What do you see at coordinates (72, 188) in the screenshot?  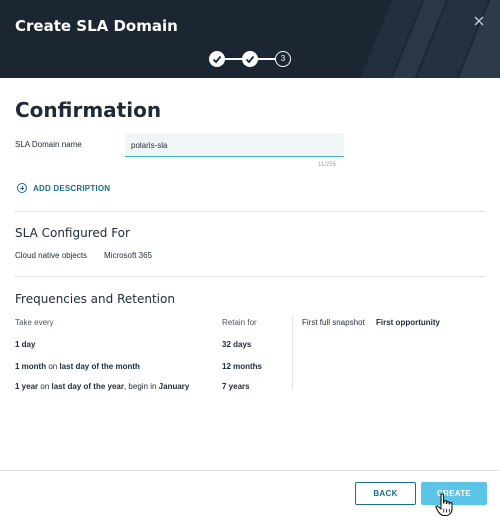 I see `add-description-label: ADD DESCRIPTION` at bounding box center [72, 188].